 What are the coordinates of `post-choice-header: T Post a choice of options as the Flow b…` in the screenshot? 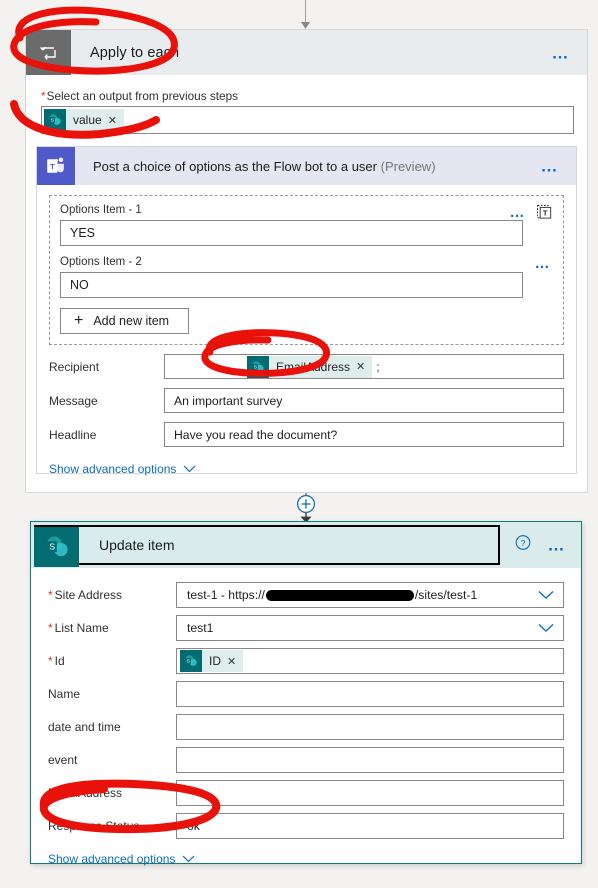 It's located at (306, 166).